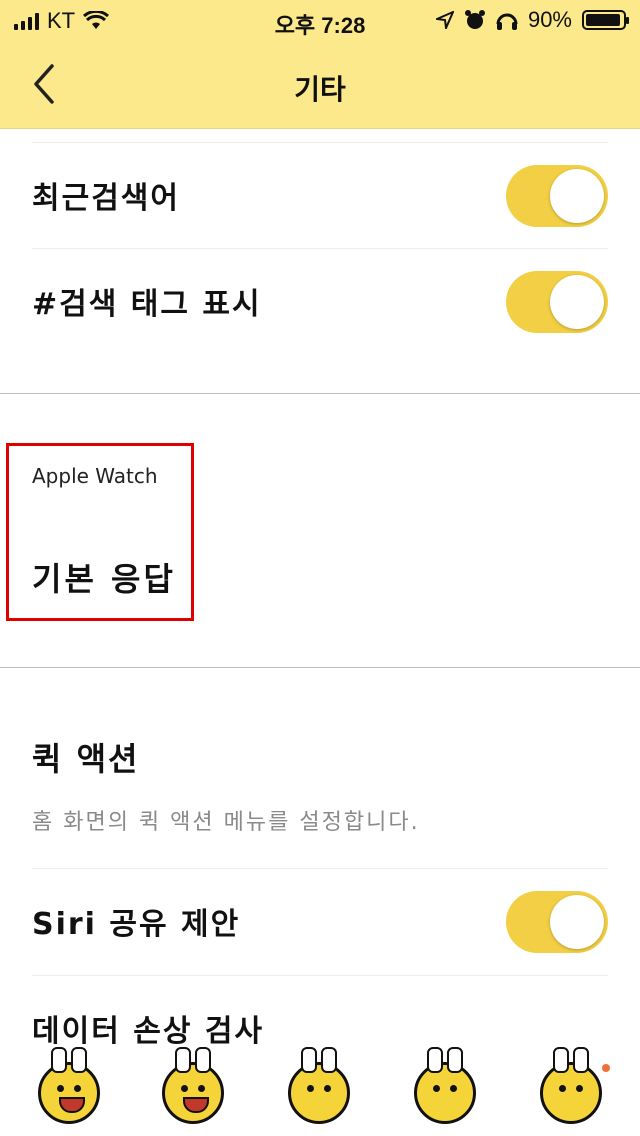 The height and width of the screenshot is (1136, 640). What do you see at coordinates (69, 1085) in the screenshot?
I see `emoji-laugh-icon` at bounding box center [69, 1085].